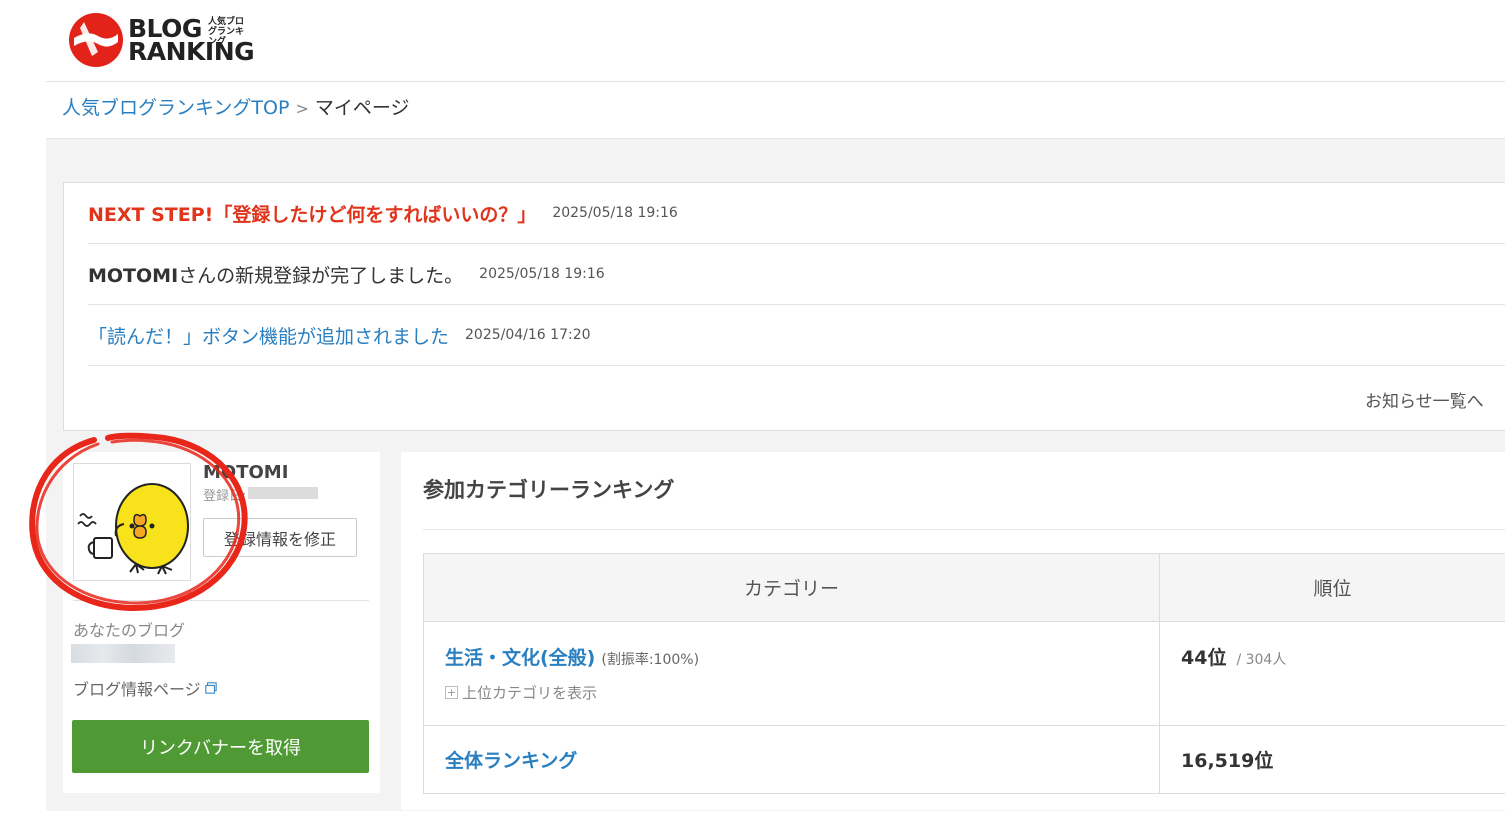  I want to click on rank-value: 16,519位, so click(1227, 761).